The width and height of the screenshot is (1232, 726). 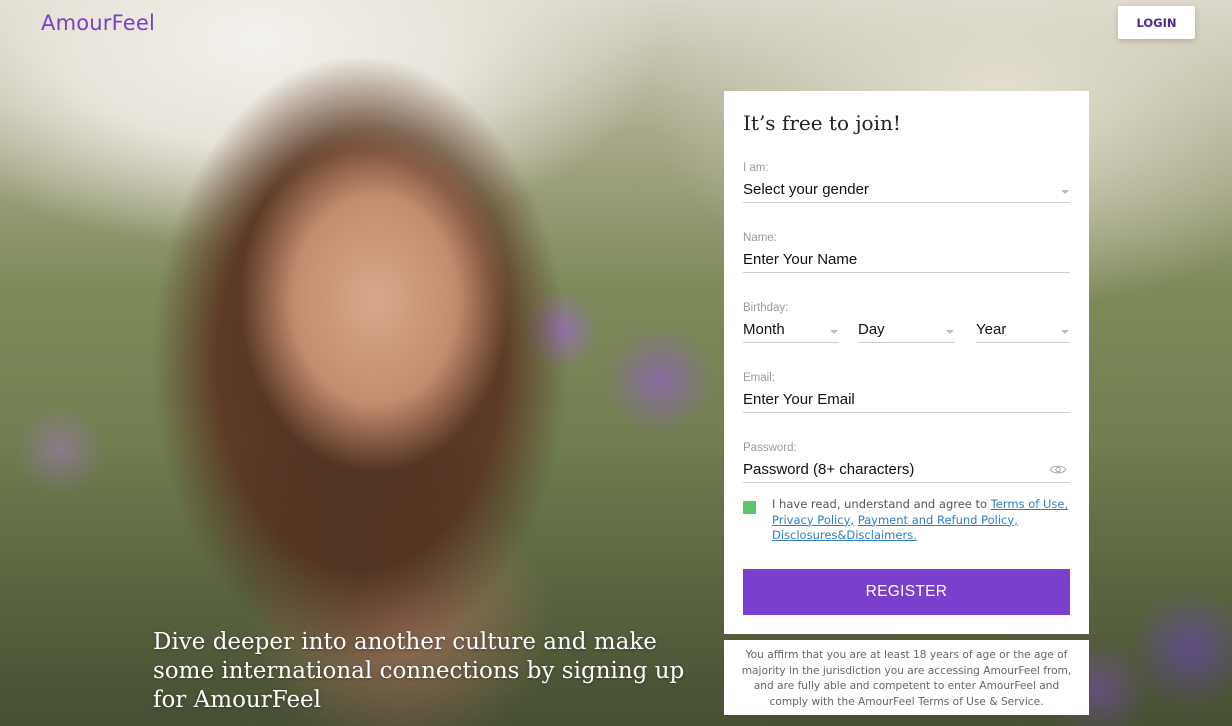 I want to click on email-field: Email: Enter Your Email, so click(x=906, y=392).